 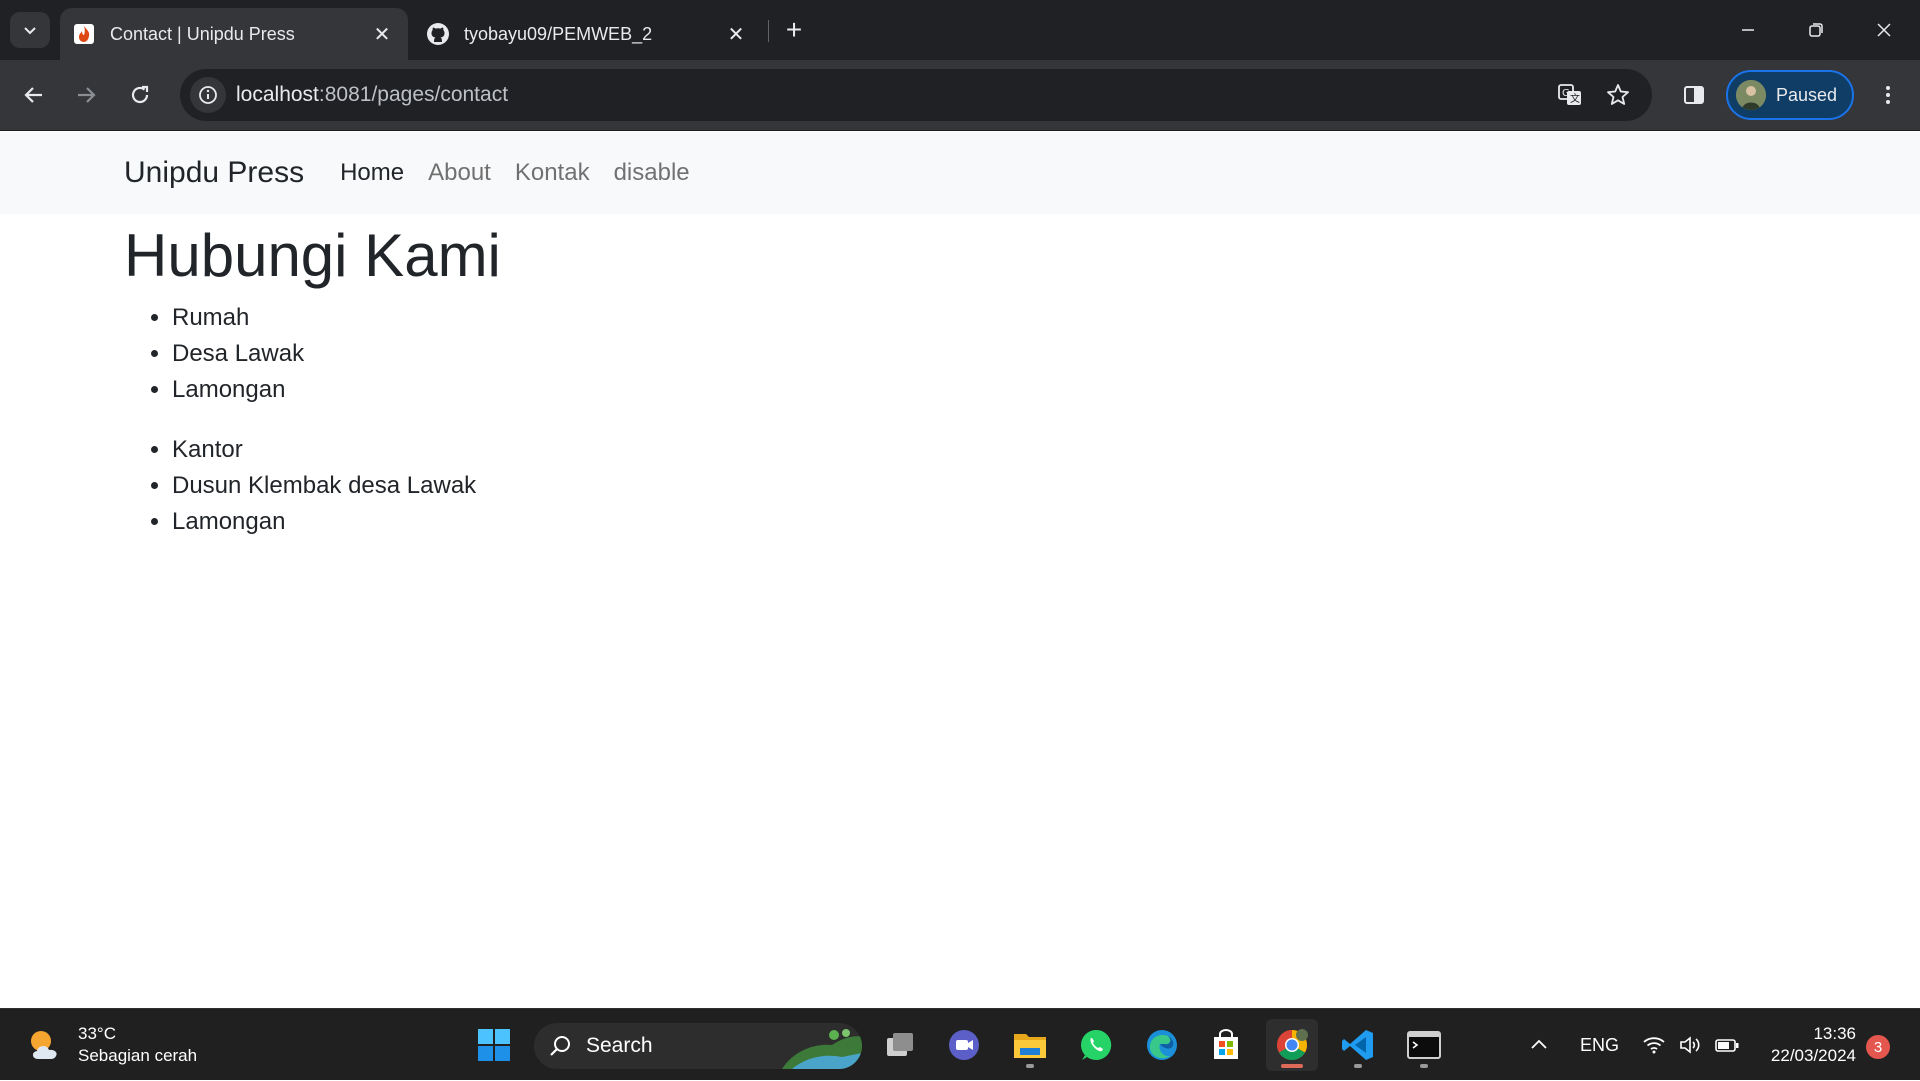 I want to click on tab-search-button, so click(x=30, y=30).